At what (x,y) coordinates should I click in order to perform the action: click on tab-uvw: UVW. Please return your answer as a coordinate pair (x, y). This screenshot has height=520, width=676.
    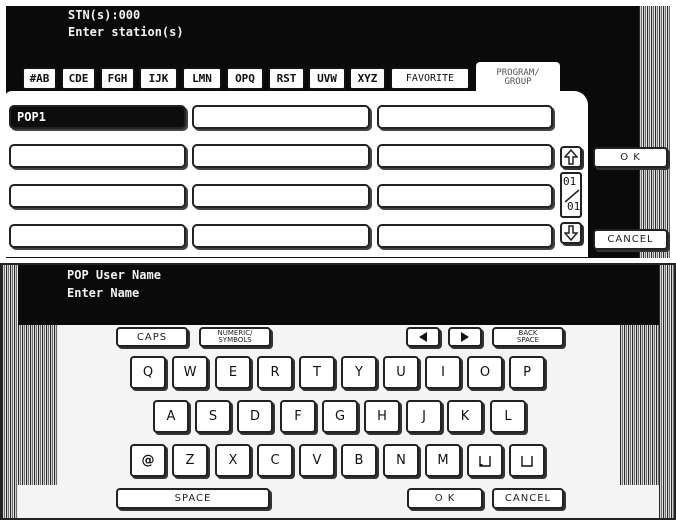
    Looking at the image, I should click on (327, 78).